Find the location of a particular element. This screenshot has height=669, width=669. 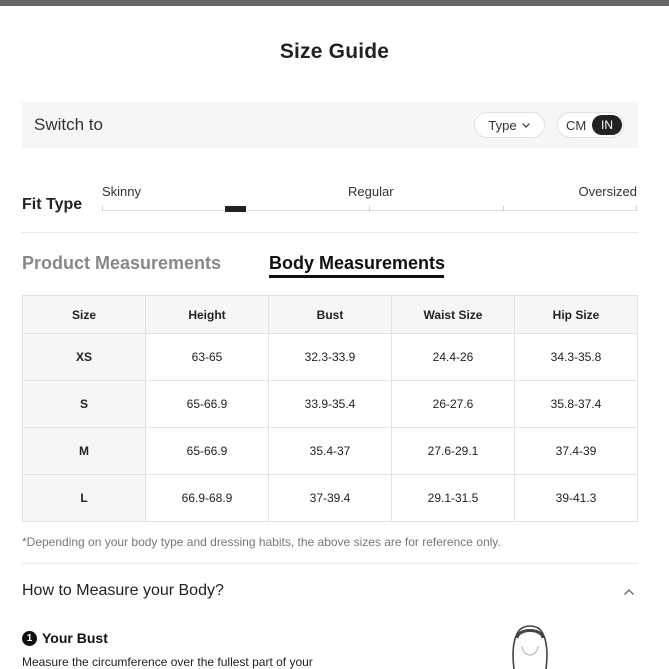

table-row: S 65-66.9 33.9-35.4 26-27.6 35.8-37.4 is located at coordinates (330, 404).